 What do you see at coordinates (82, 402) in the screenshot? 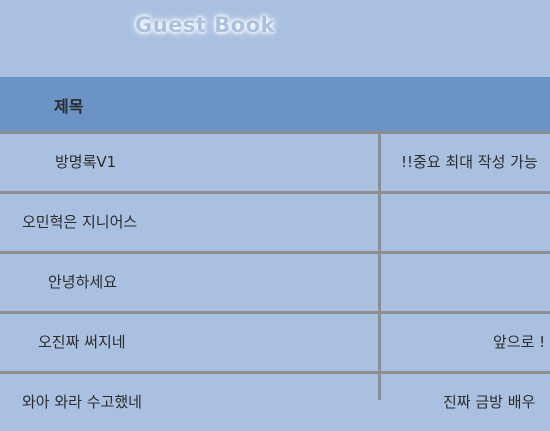
I see `row-title: 와아 와라 수고했네` at bounding box center [82, 402].